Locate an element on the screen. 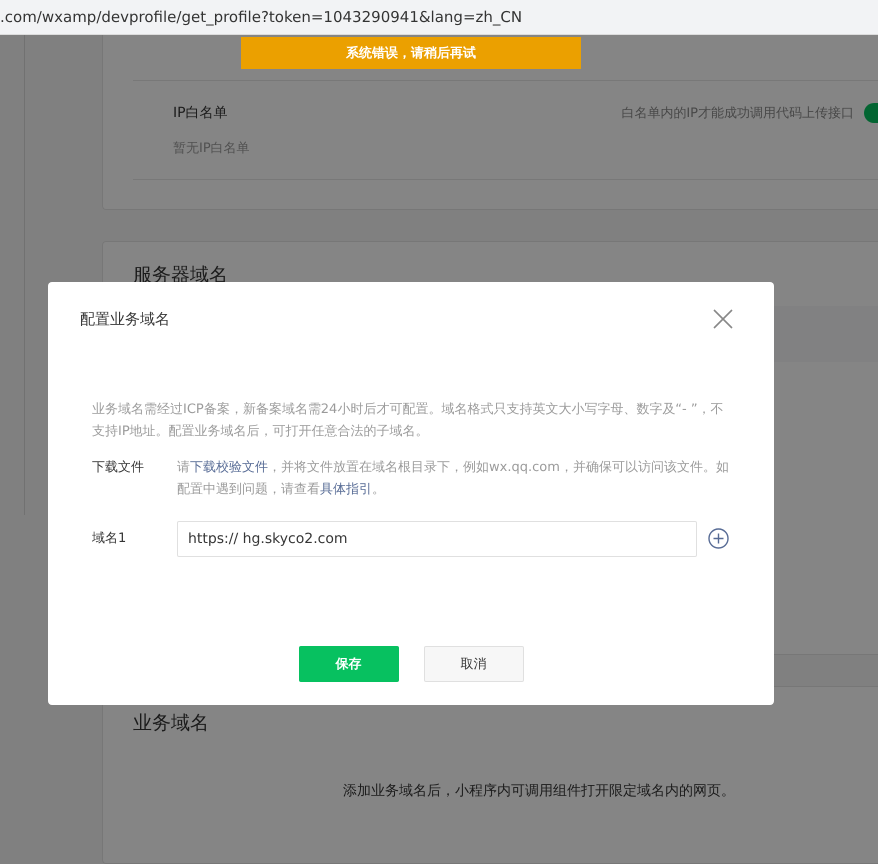  download-instructions: 请下载校验文件，并将文件放置在域名根目录下，例如wx.qq.com，并确保可以访问该文件。如配置中遇到问题，请查看具体指引。 is located at coordinates (453, 479).